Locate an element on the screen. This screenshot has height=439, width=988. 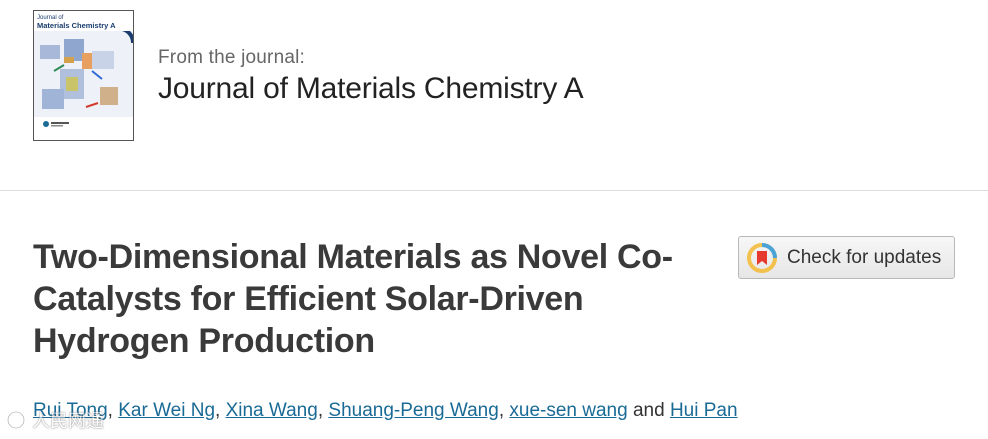
from-journal-label: From the journal: is located at coordinates (232, 57).